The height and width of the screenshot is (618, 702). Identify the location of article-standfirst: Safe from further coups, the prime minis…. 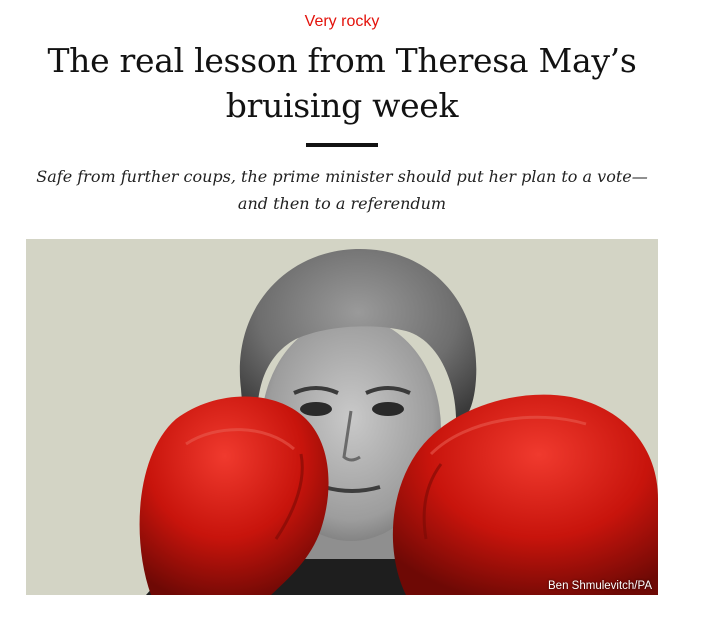
(342, 190).